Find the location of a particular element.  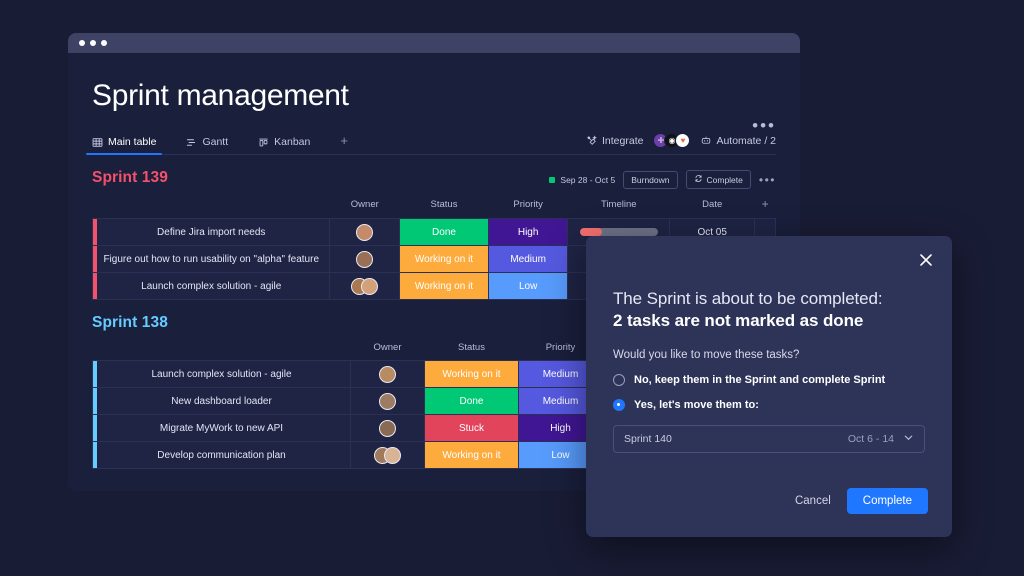

priority-value: High is located at coordinates (528, 232).